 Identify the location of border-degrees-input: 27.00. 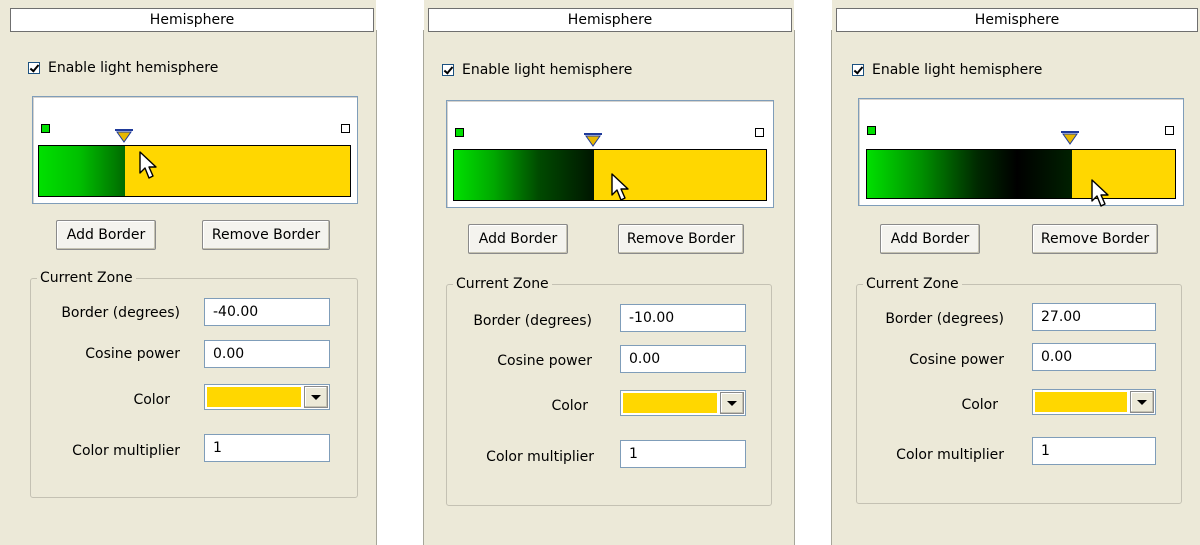
(1094, 317).